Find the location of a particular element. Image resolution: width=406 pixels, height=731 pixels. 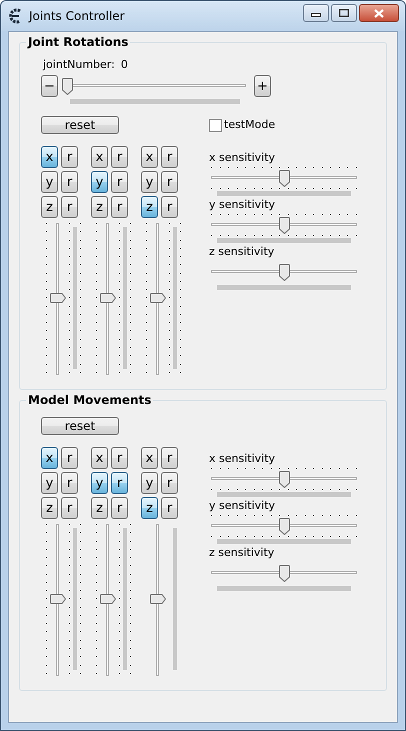

checkbox is located at coordinates (215, 125).